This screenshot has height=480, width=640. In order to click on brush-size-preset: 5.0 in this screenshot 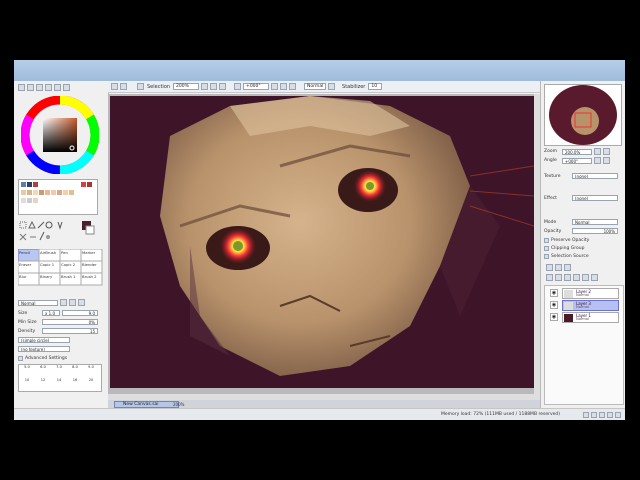, I will do `click(27, 371)`.